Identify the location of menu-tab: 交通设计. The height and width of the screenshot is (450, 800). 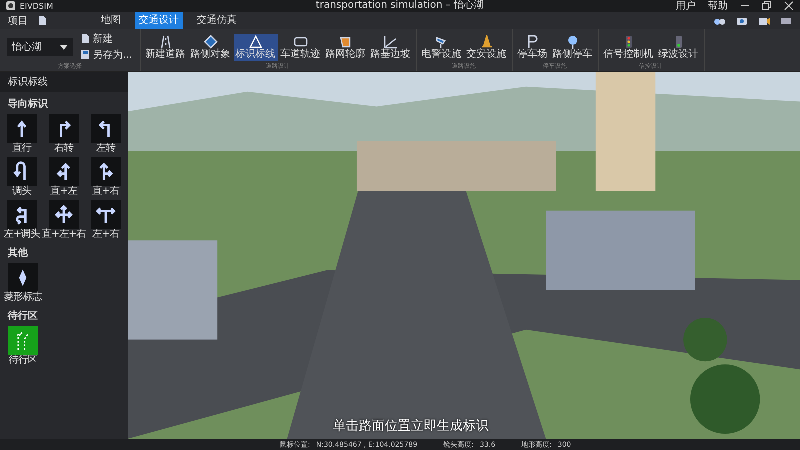
(159, 20).